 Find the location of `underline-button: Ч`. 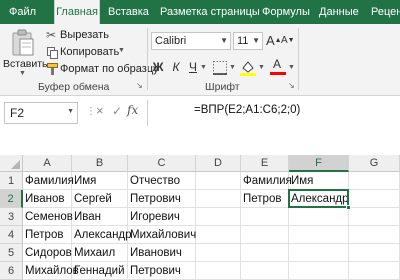

underline-button: Ч is located at coordinates (193, 67).